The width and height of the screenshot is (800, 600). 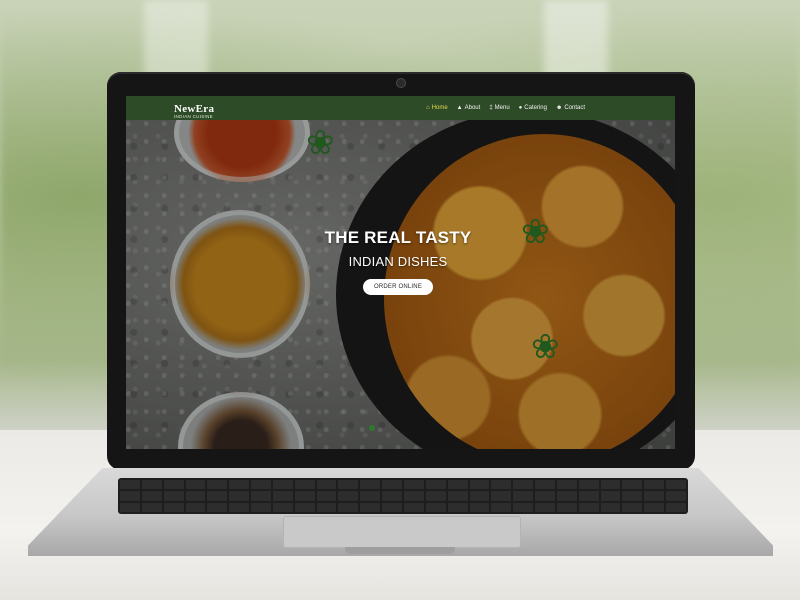 I want to click on nav-label: Catering, so click(x=535, y=108).